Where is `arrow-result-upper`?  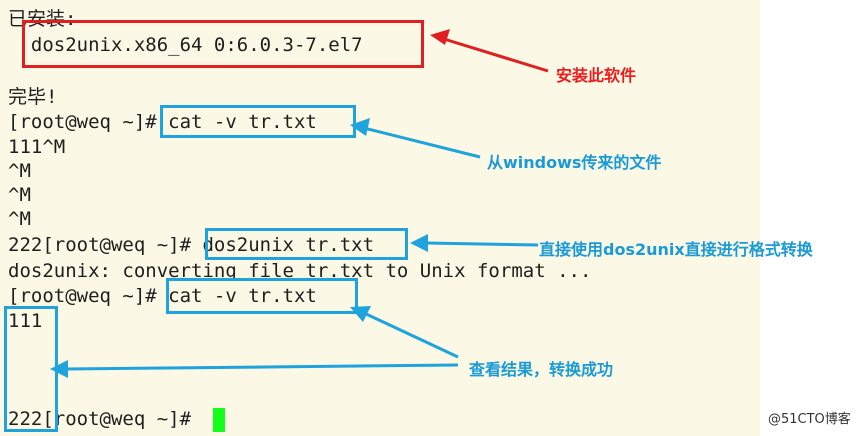
arrow-result-upper is located at coordinates (404, 332).